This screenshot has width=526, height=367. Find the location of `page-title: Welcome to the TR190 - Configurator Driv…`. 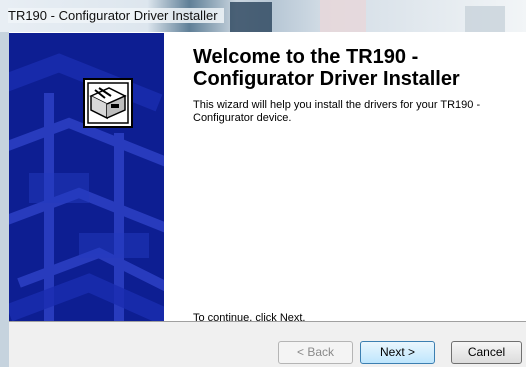

page-title: Welcome to the TR190 - Configurator Driv… is located at coordinates (326, 68).